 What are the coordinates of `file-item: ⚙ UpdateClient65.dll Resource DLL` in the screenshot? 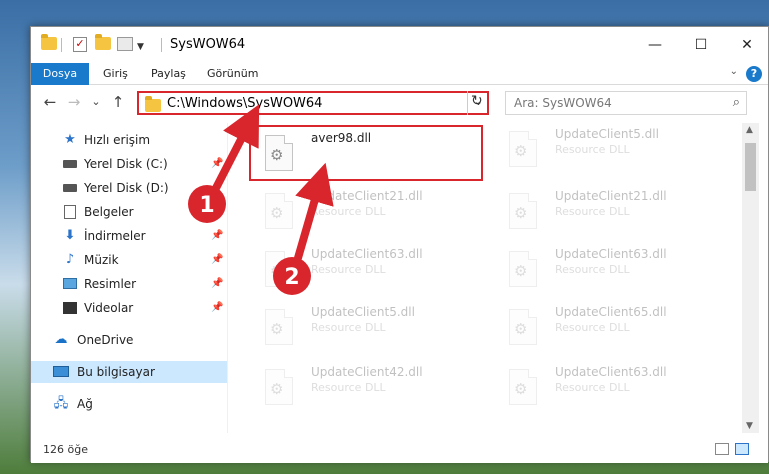 It's located at (610, 327).